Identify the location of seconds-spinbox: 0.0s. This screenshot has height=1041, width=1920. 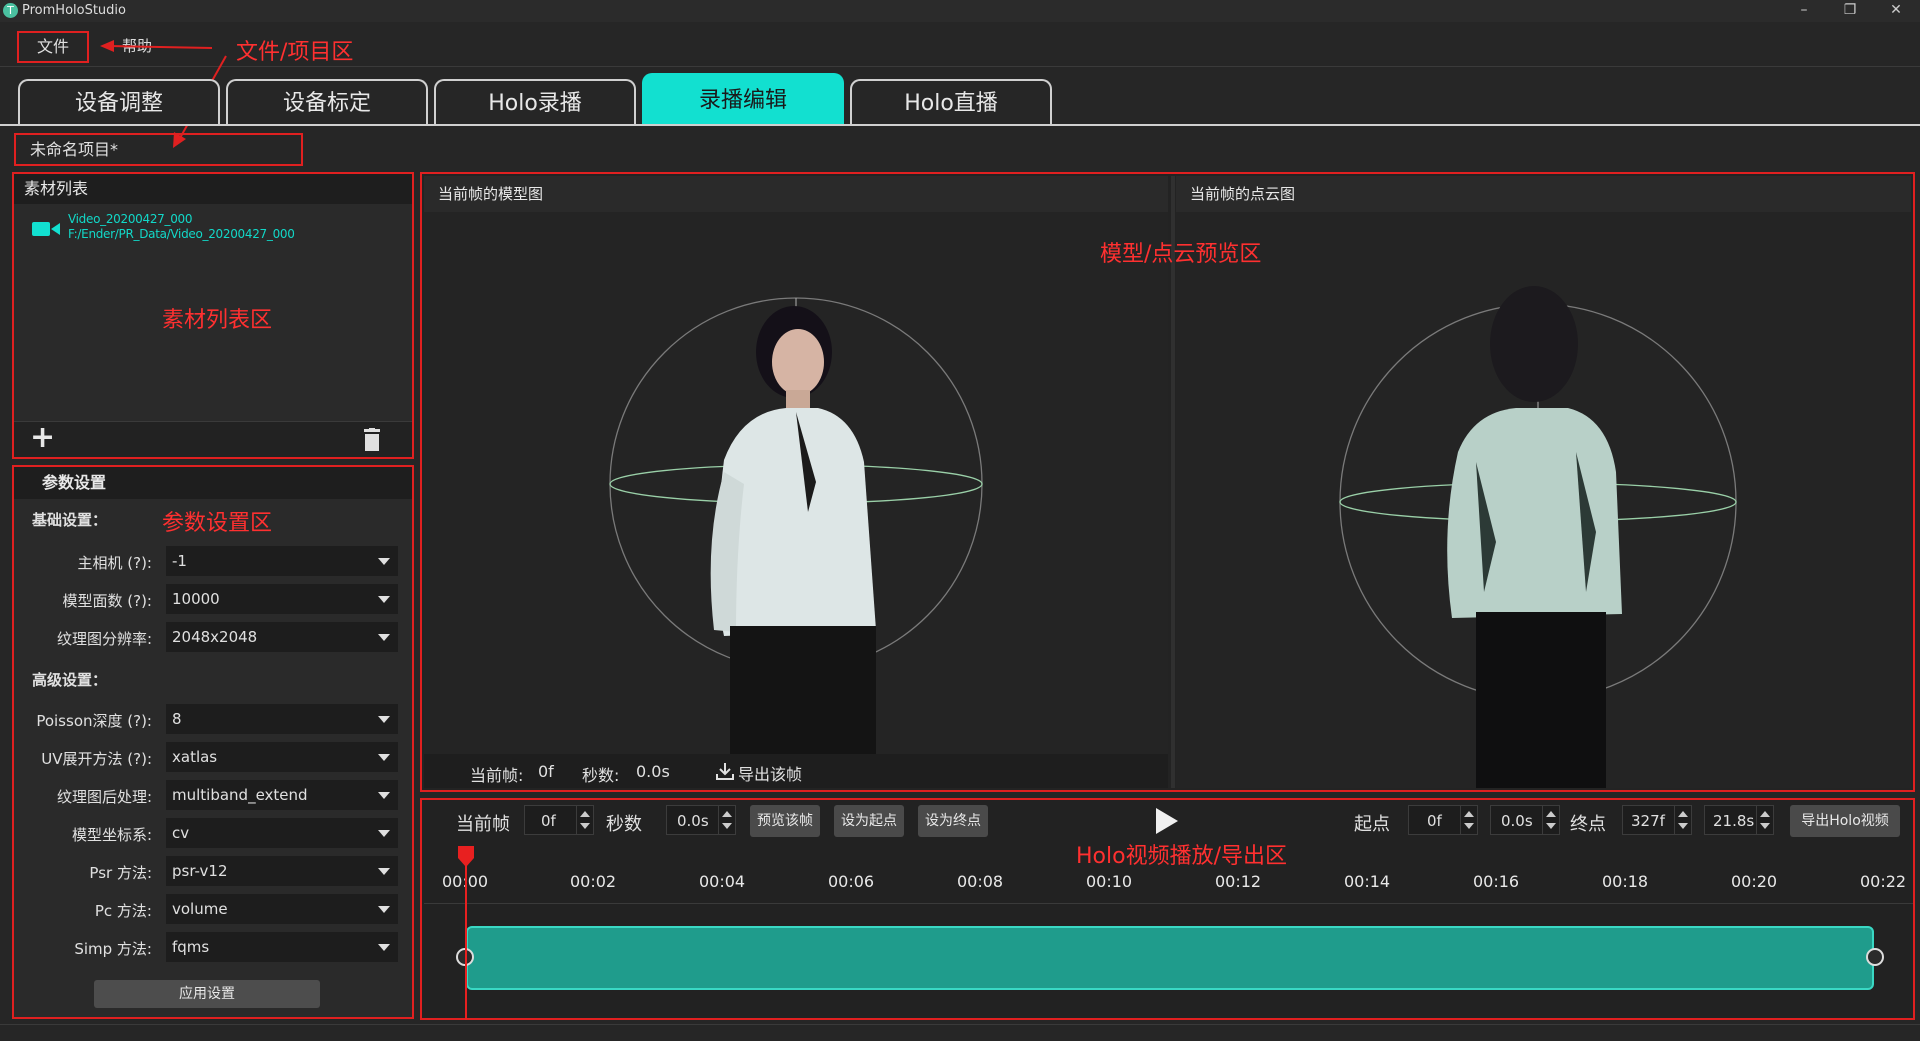
(701, 820).